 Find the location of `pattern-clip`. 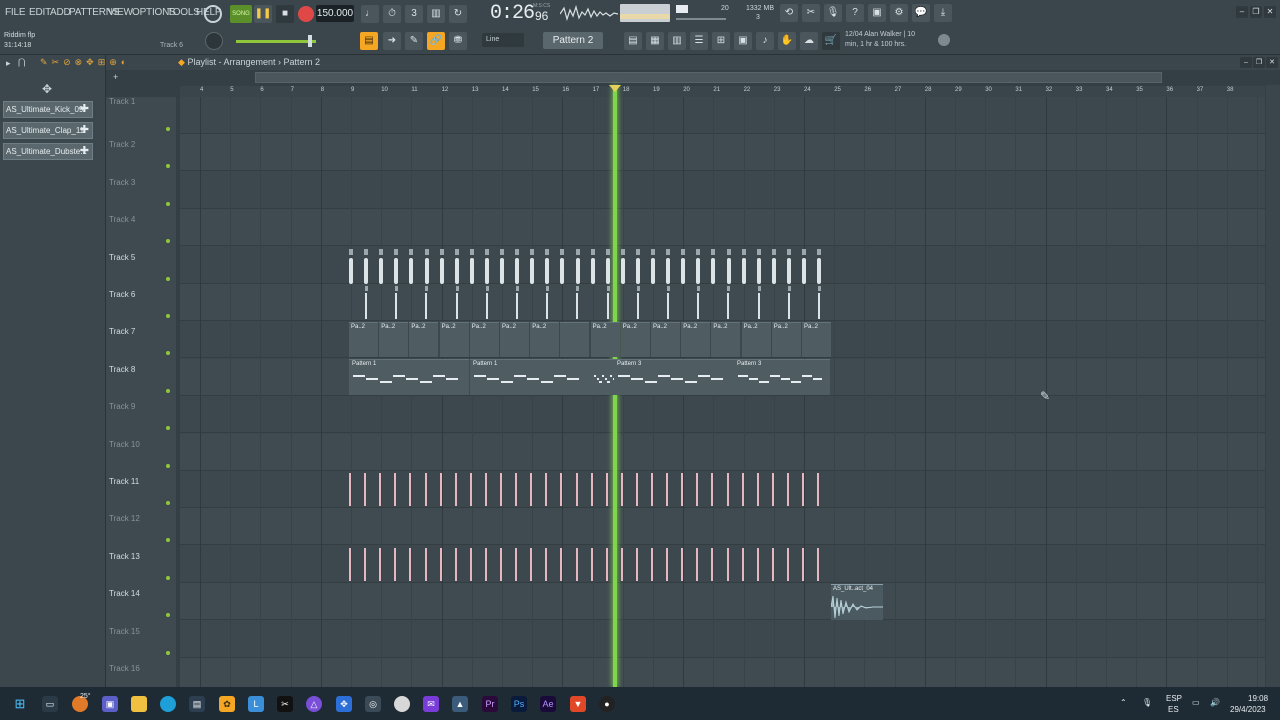

pattern-clip is located at coordinates (575, 339).